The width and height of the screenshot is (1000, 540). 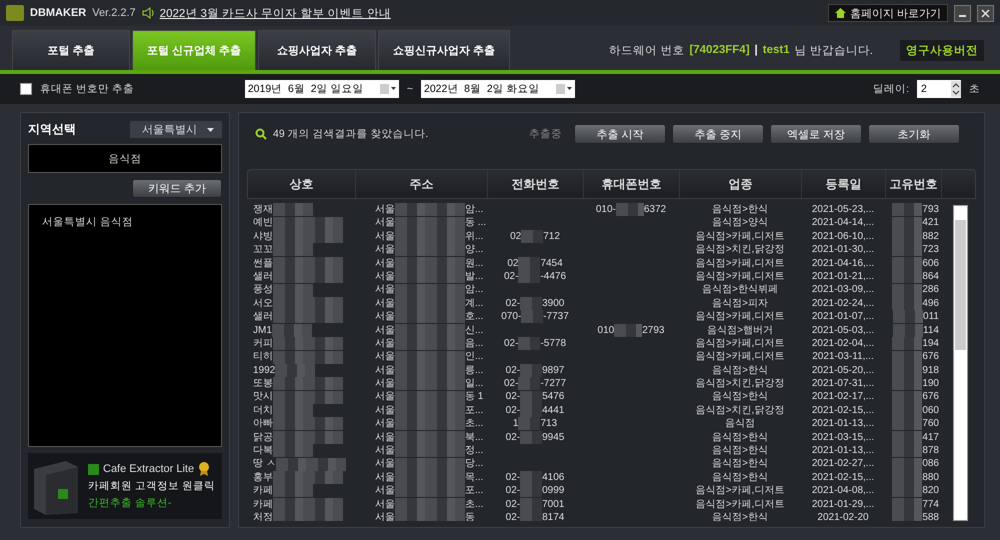 I want to click on tab: 포털 추출, so click(x=71, y=50).